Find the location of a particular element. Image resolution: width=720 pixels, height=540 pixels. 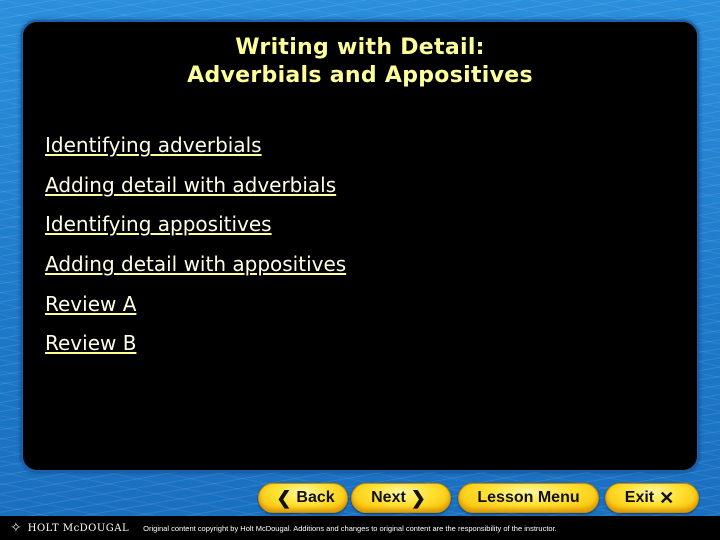

bird-logo-icon: ✧ is located at coordinates (16, 528).